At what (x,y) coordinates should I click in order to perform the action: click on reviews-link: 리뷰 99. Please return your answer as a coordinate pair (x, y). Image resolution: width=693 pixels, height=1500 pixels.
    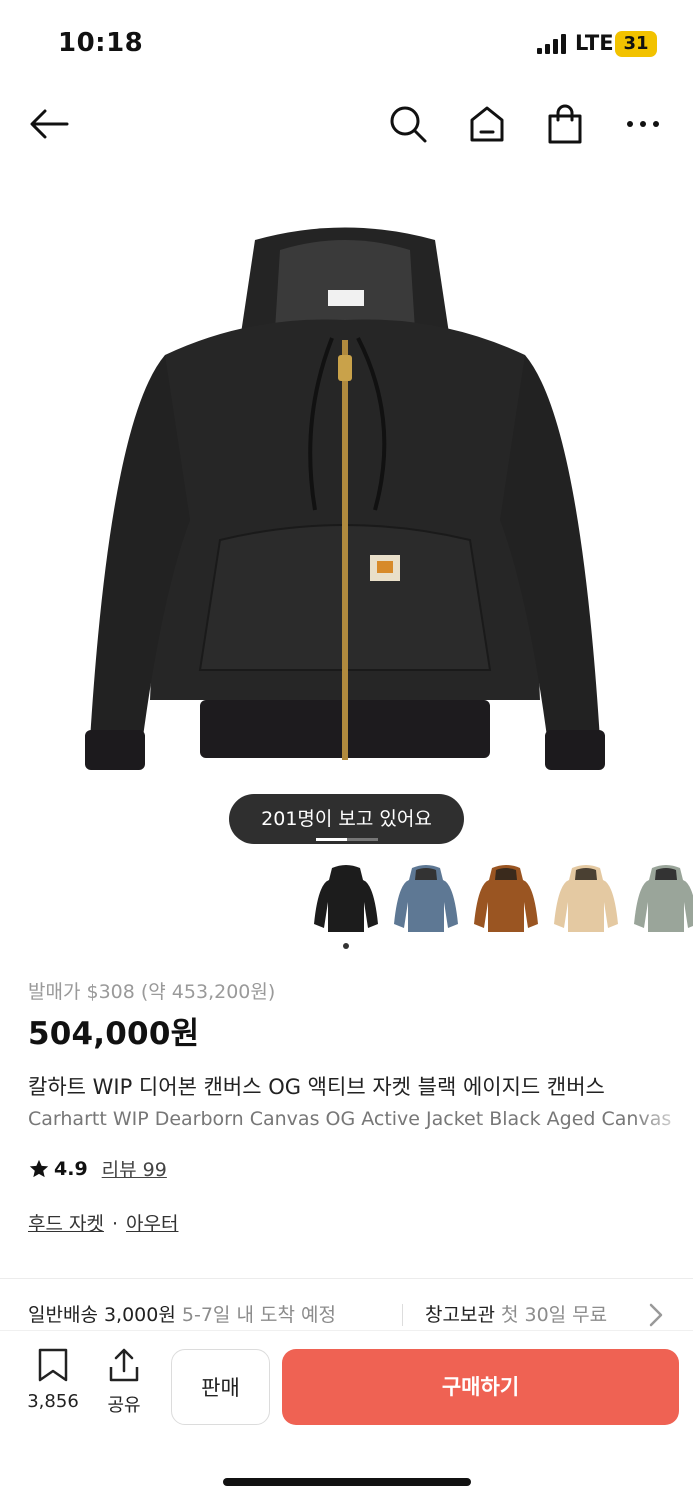
    Looking at the image, I should click on (134, 1168).